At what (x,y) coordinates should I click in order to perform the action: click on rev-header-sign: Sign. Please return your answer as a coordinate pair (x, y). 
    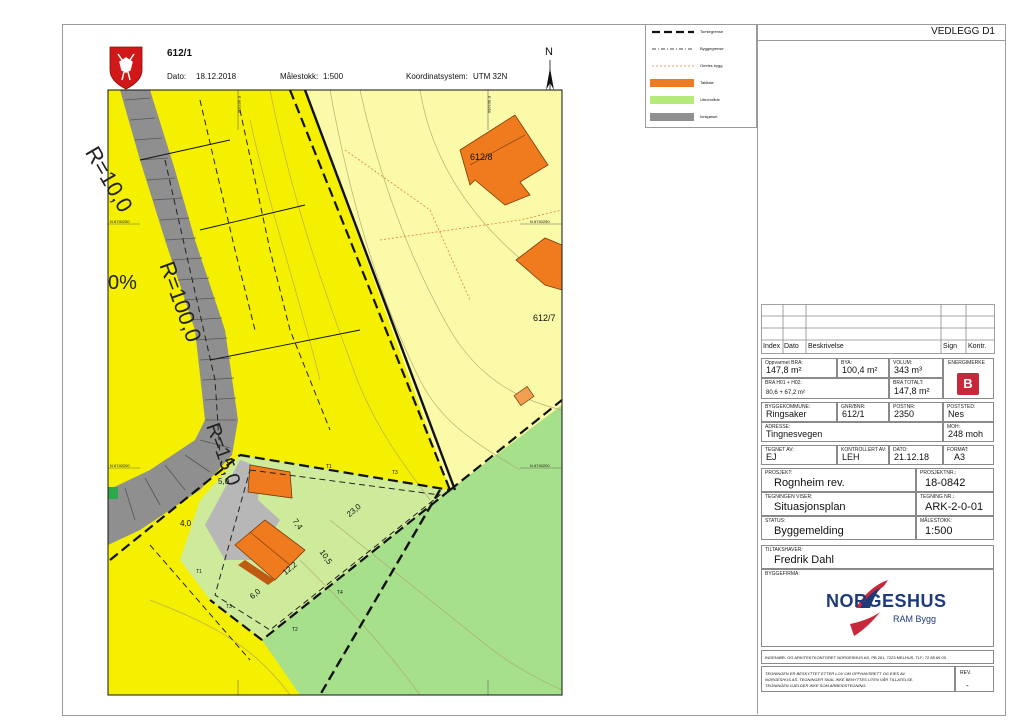
    Looking at the image, I should click on (950, 346).